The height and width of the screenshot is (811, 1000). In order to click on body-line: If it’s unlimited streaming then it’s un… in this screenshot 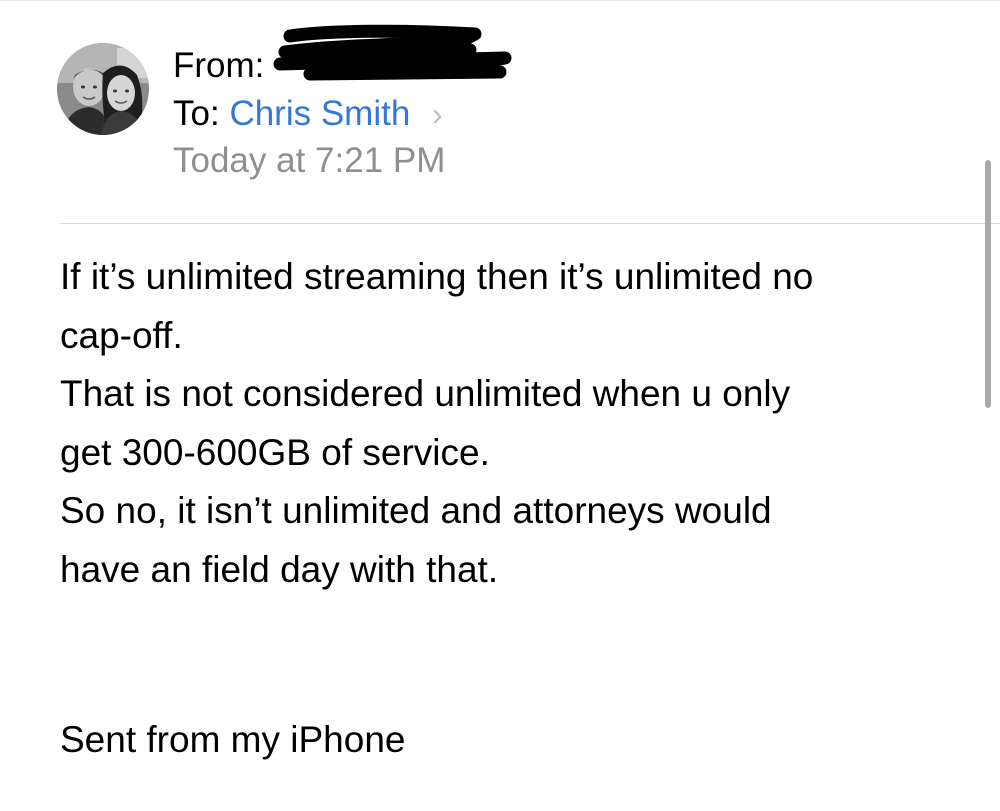, I will do `click(437, 276)`.